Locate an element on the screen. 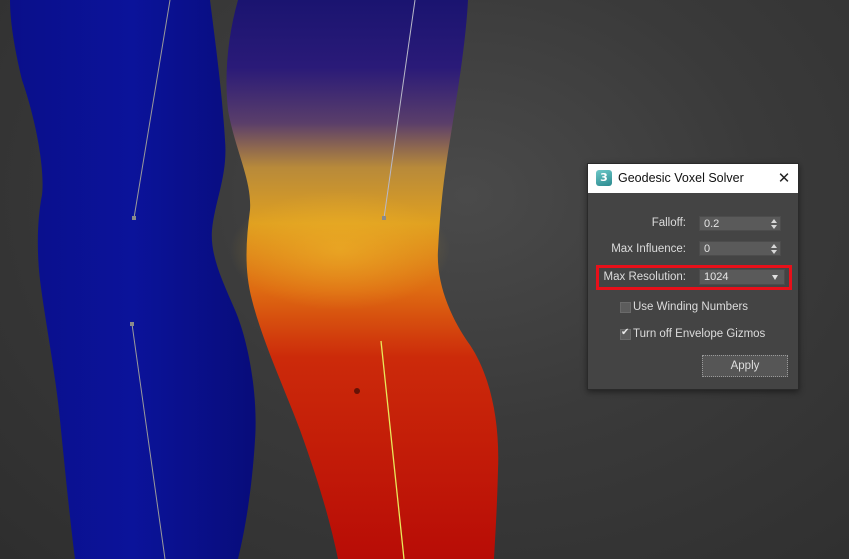 The width and height of the screenshot is (849, 559). falloff-value: 0.2 is located at coordinates (711, 224).